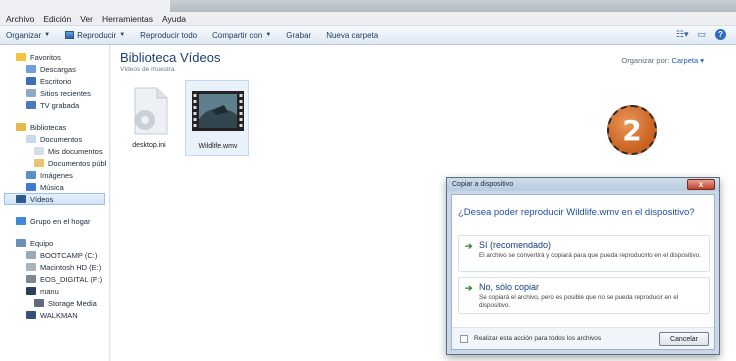  I want to click on option-title: Sí (recomendado), so click(515, 245).